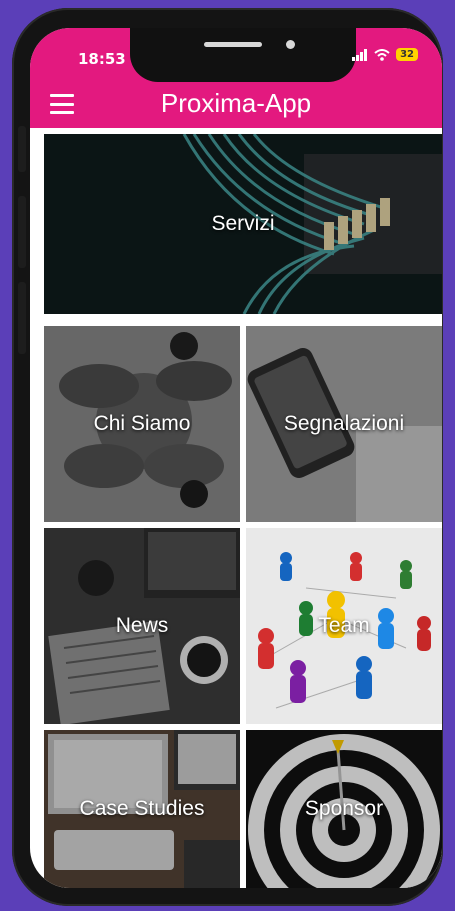 Image resolution: width=455 pixels, height=911 pixels. Describe the element at coordinates (243, 55) in the screenshot. I see `notch` at that location.